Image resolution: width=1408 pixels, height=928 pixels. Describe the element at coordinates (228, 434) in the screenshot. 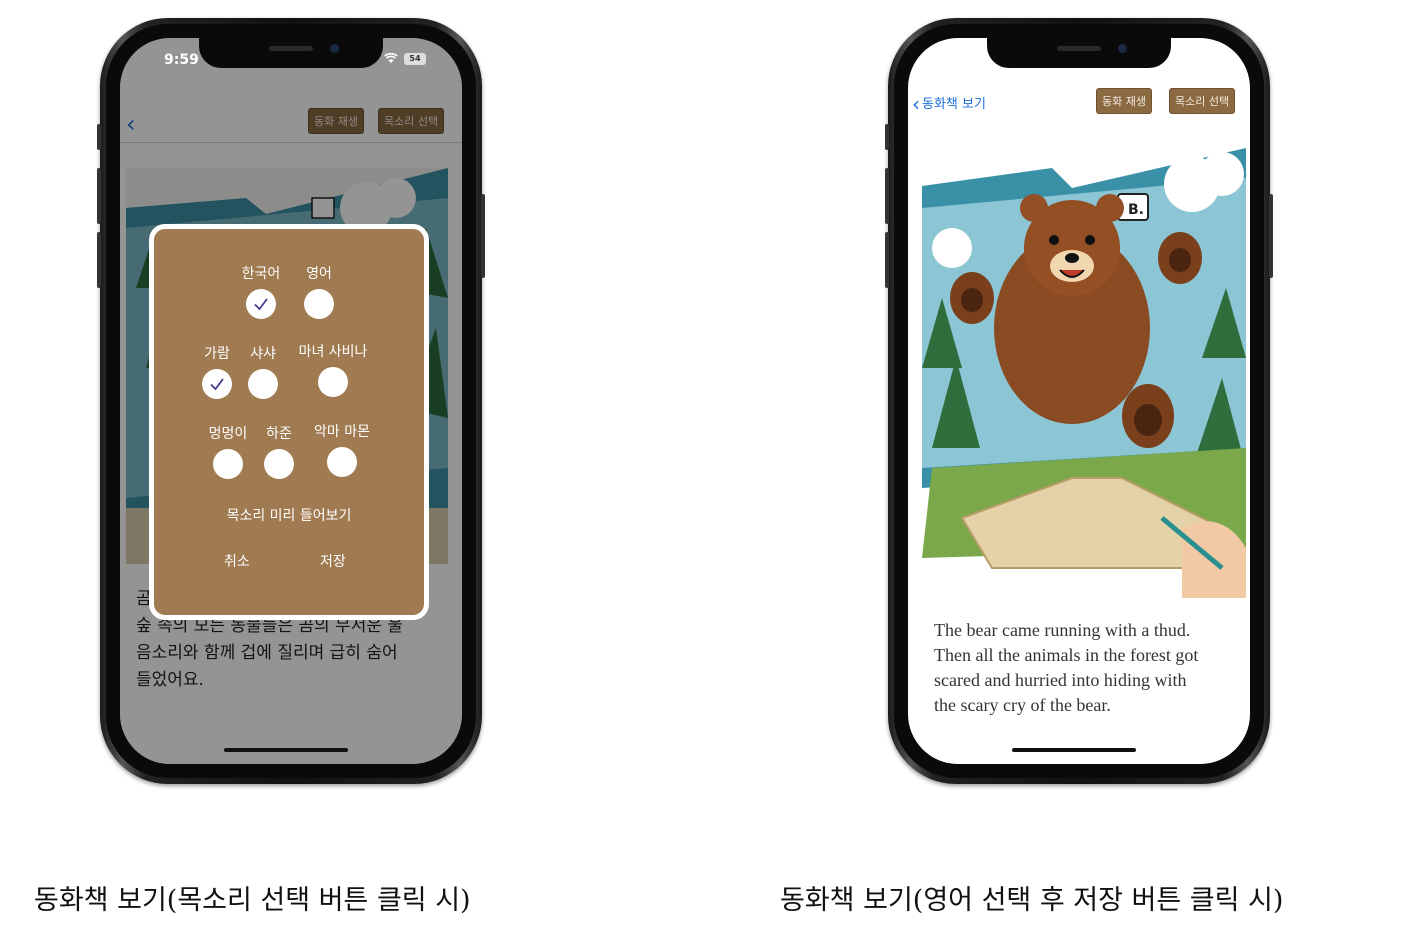

I see `option-label: 멍멍이` at that location.